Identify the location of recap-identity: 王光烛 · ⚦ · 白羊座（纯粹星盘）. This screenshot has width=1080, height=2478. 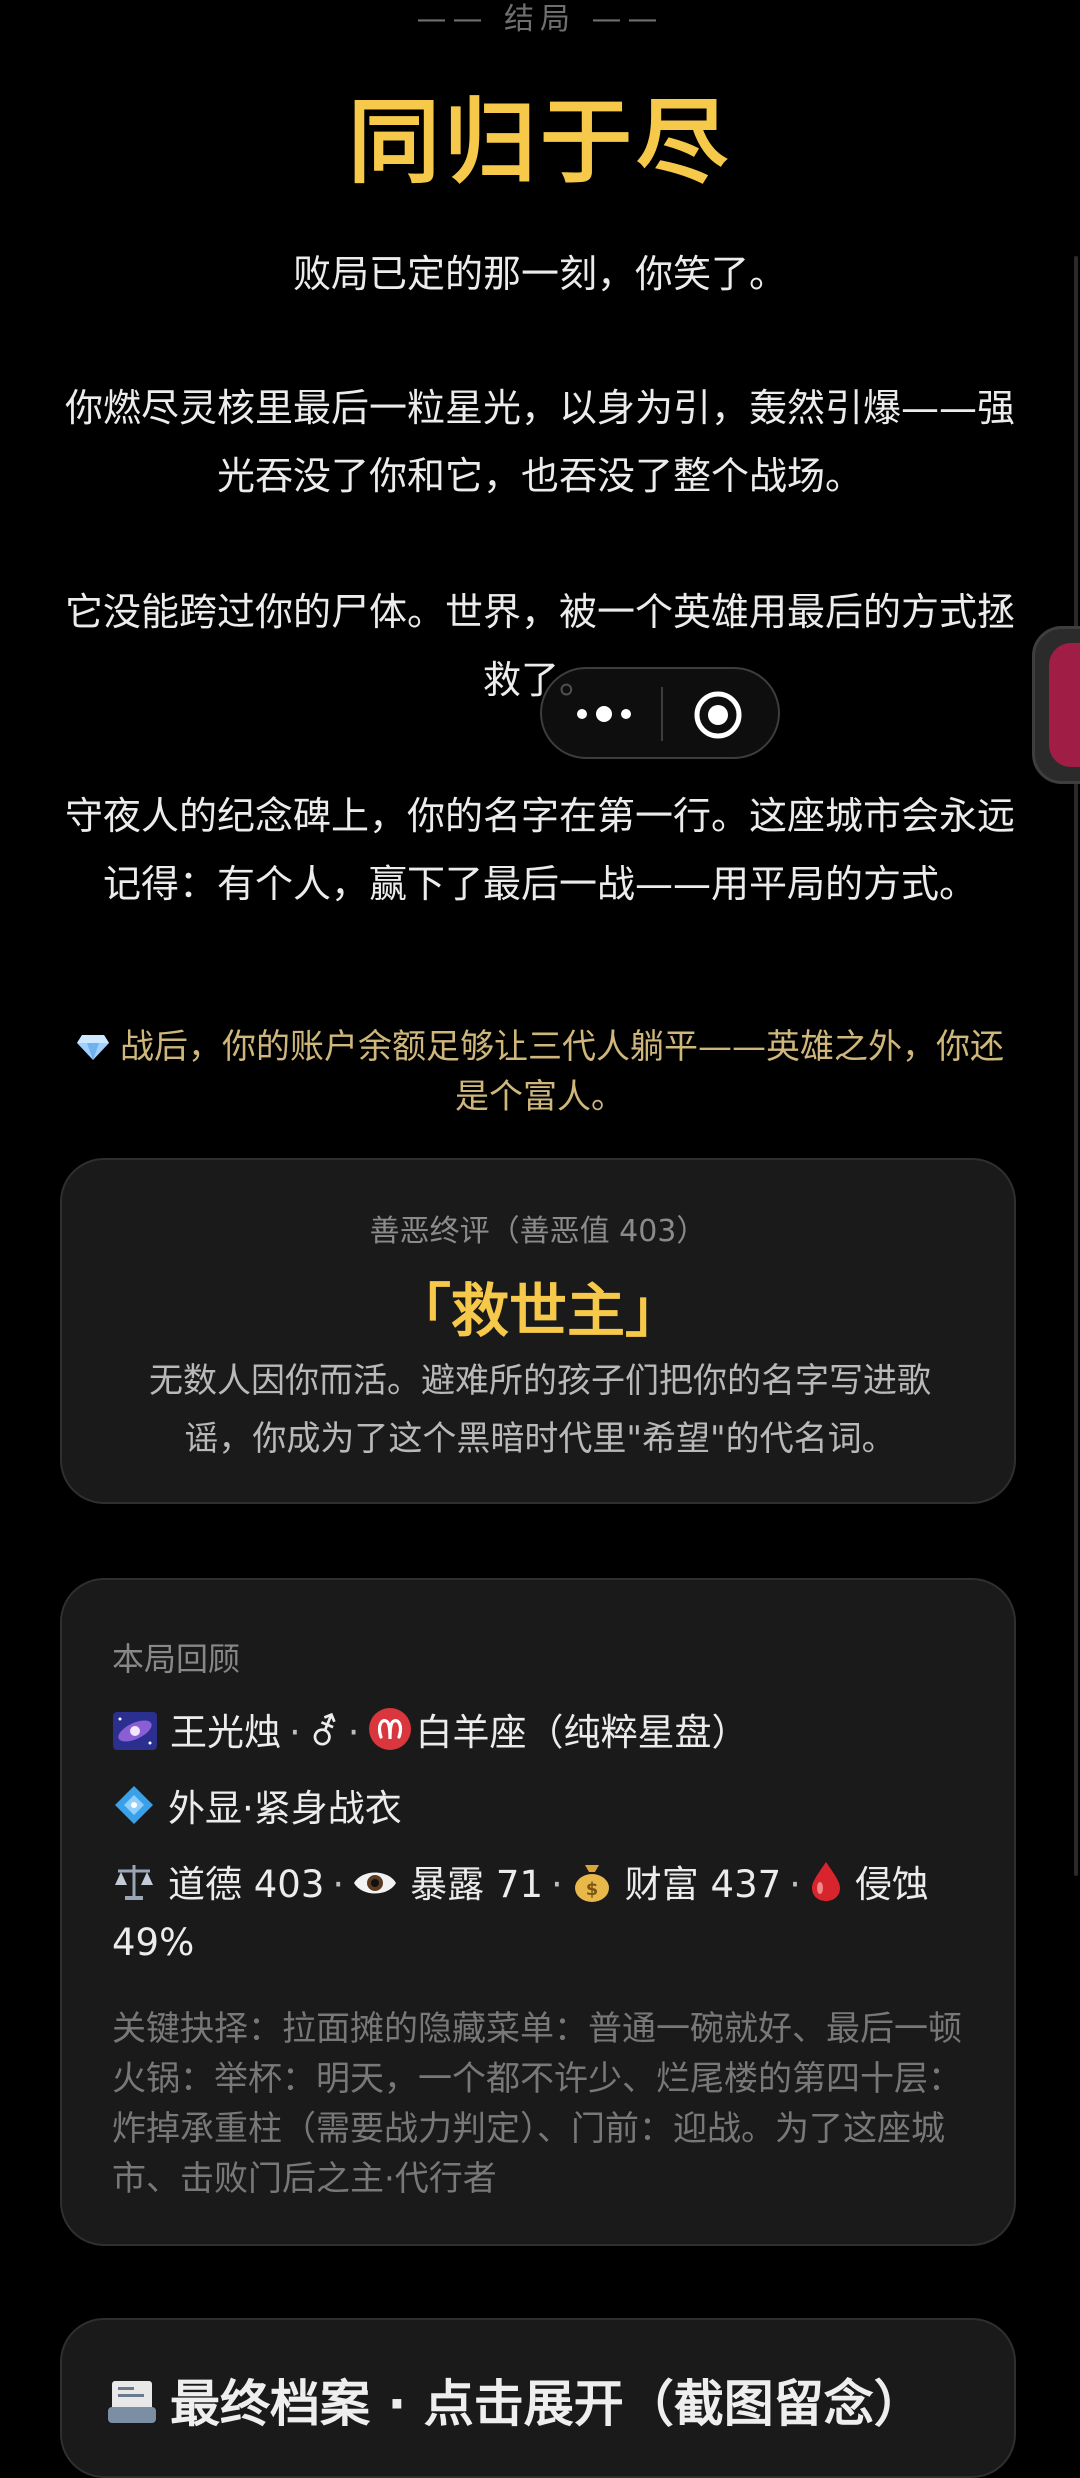
(542, 1733).